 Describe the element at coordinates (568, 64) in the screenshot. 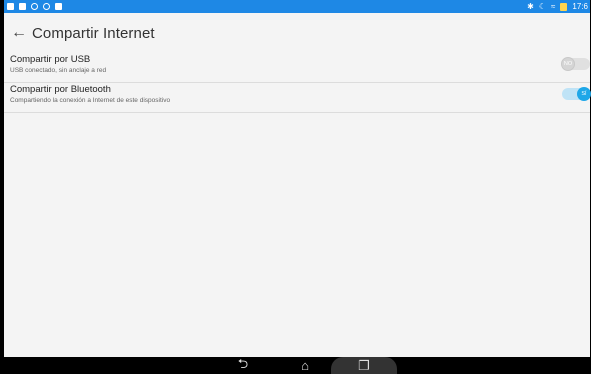

I see `toggle-thumb: NO` at that location.